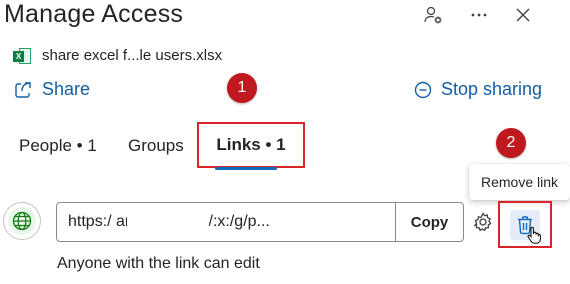  I want to click on annotation-marker-2: 2, so click(511, 143).